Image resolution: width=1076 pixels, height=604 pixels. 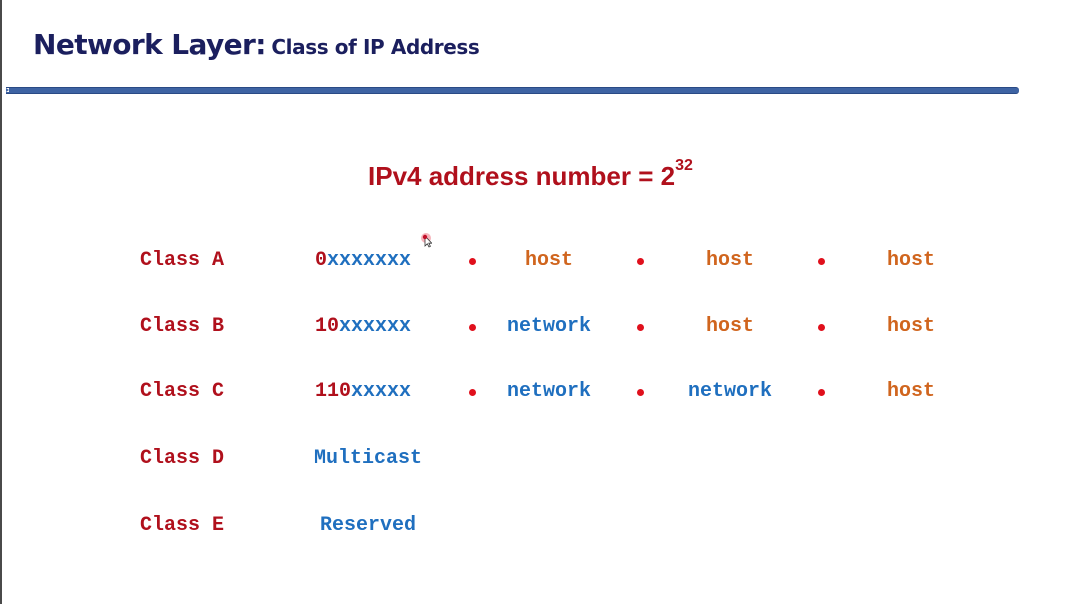 I want to click on ipv4-formula: IPv4 address number = 232, so click(x=530, y=174).